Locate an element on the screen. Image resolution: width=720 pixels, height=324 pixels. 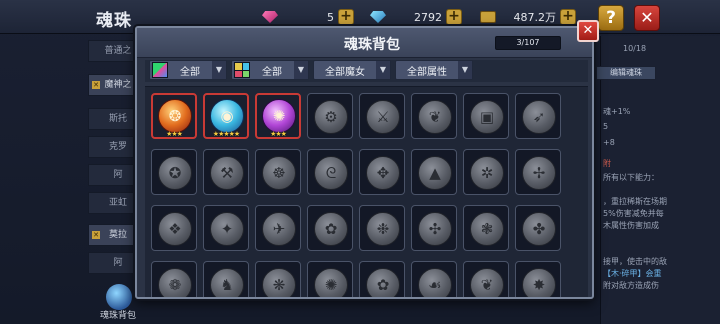
locked-soul-orb-icon: ✢ is located at coordinates (539, 173).